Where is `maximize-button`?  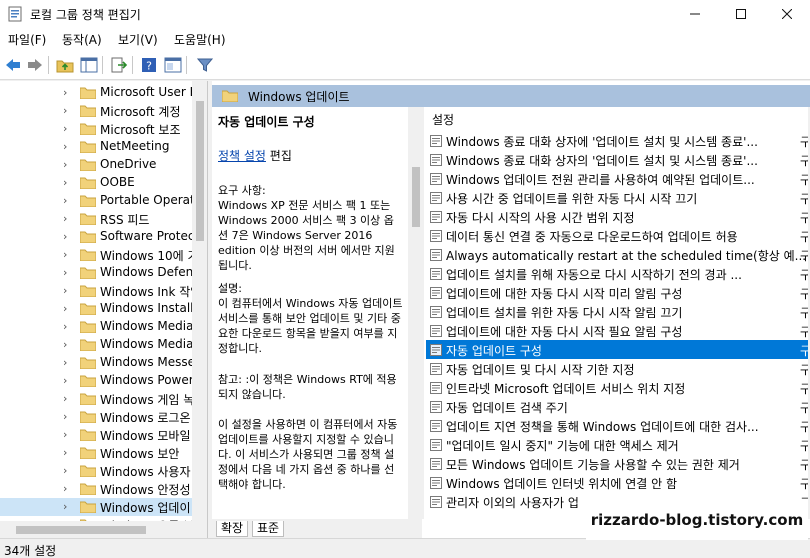 maximize-button is located at coordinates (741, 14).